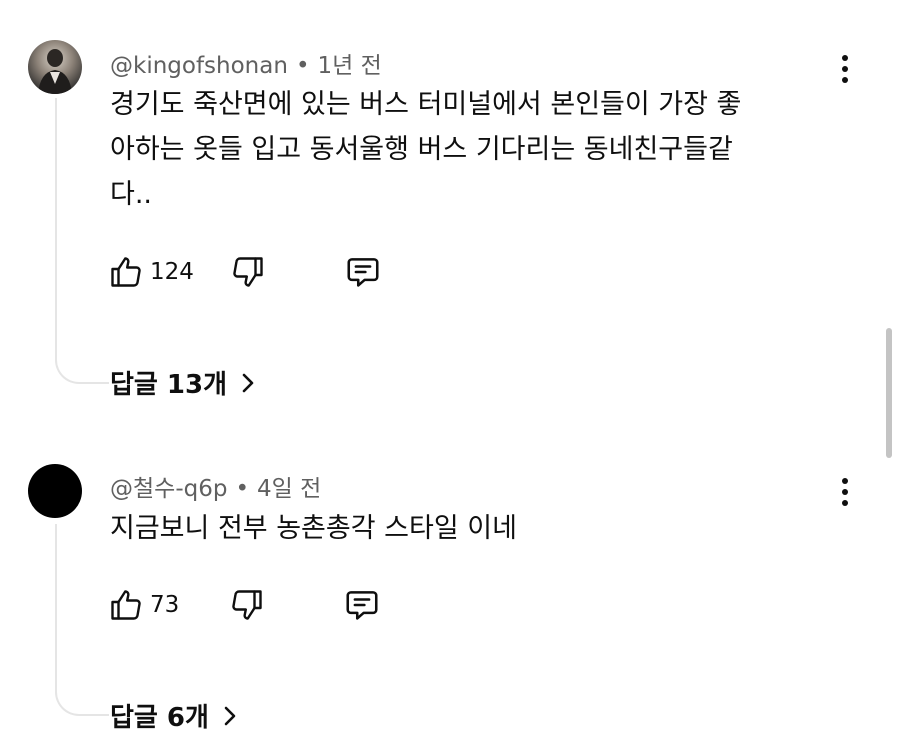  Describe the element at coordinates (313, 528) in the screenshot. I see `comment-text-line: 지금보니 전부 농촌총각 스타일 이네` at that location.